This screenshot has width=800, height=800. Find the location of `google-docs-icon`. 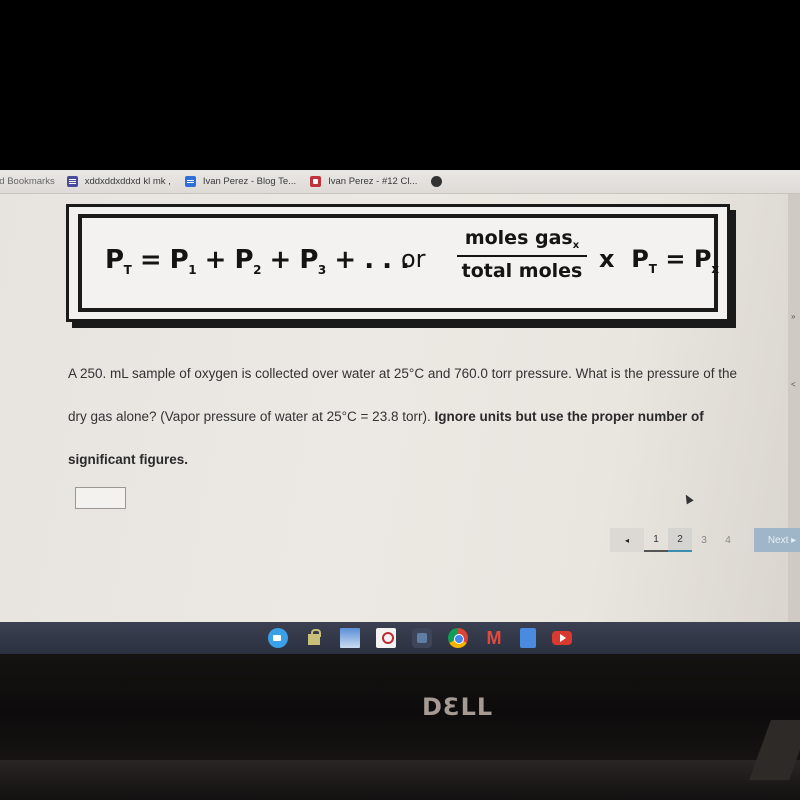

google-docs-icon is located at coordinates (528, 638).